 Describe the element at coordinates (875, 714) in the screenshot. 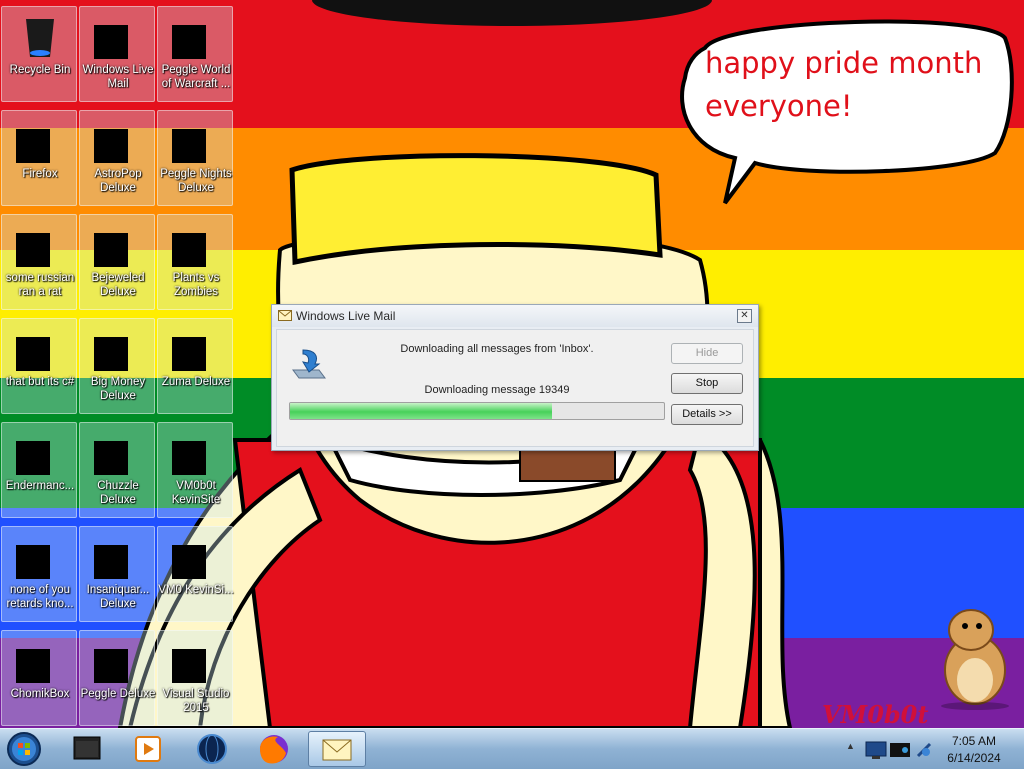

I see `wallpaper-signature: VM0b0t` at that location.